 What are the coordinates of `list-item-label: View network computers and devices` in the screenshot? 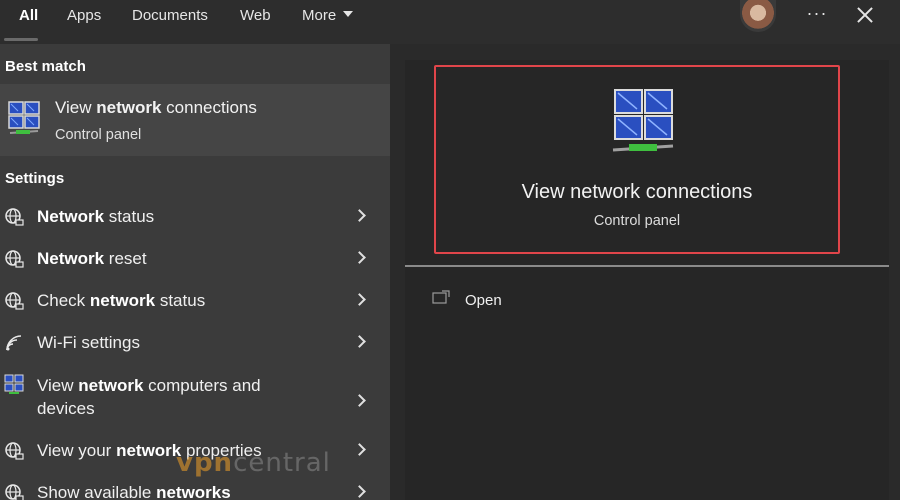 It's located at (149, 397).